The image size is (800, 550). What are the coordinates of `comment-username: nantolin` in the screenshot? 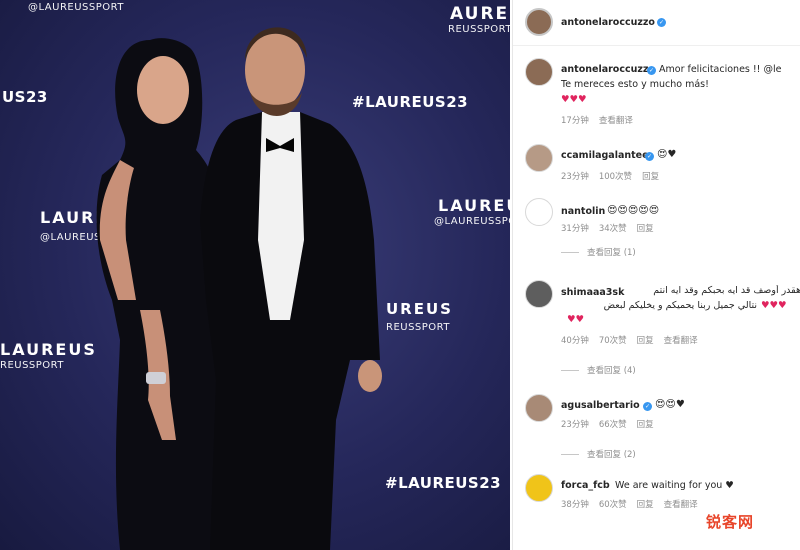 It's located at (583, 211).